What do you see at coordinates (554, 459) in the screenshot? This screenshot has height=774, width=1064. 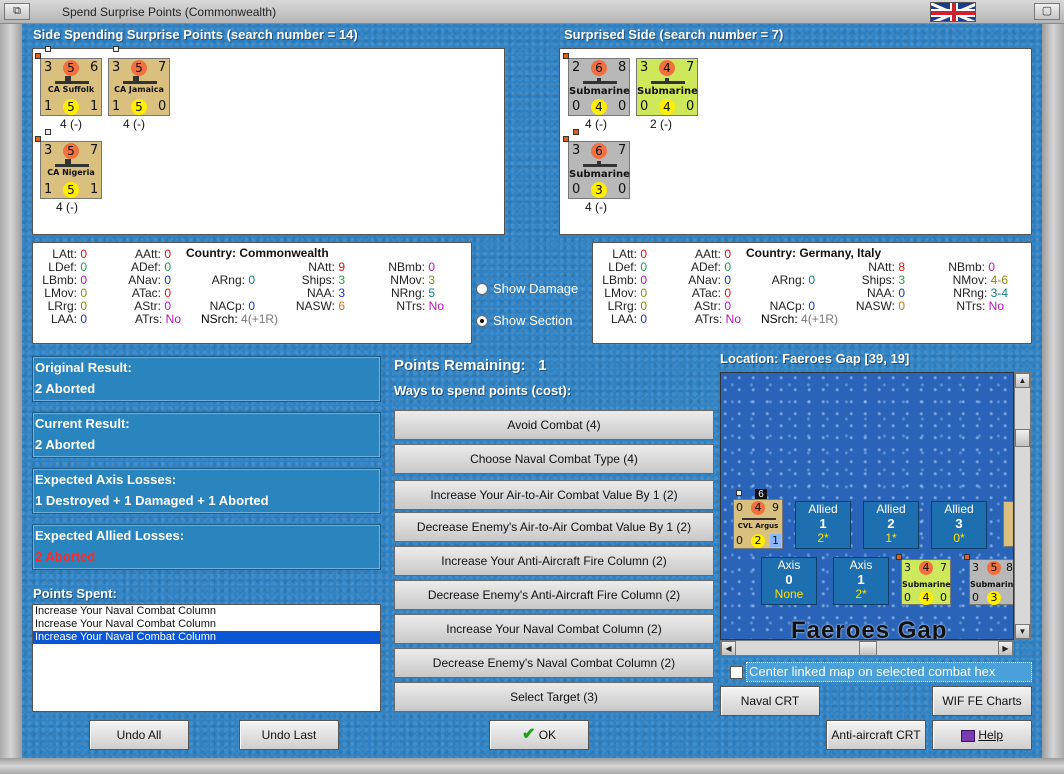 I see `choose-naval-combat-type-button: Choose Naval Combat Type (4)` at bounding box center [554, 459].